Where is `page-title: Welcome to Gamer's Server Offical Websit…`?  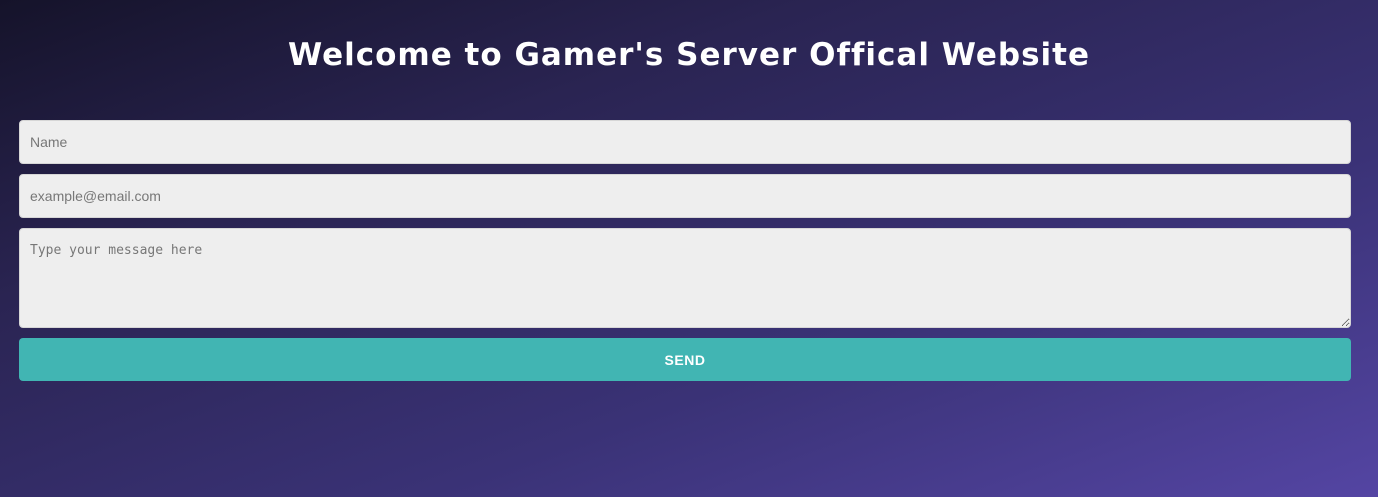
page-title: Welcome to Gamer's Server Offical Websit… is located at coordinates (689, 55).